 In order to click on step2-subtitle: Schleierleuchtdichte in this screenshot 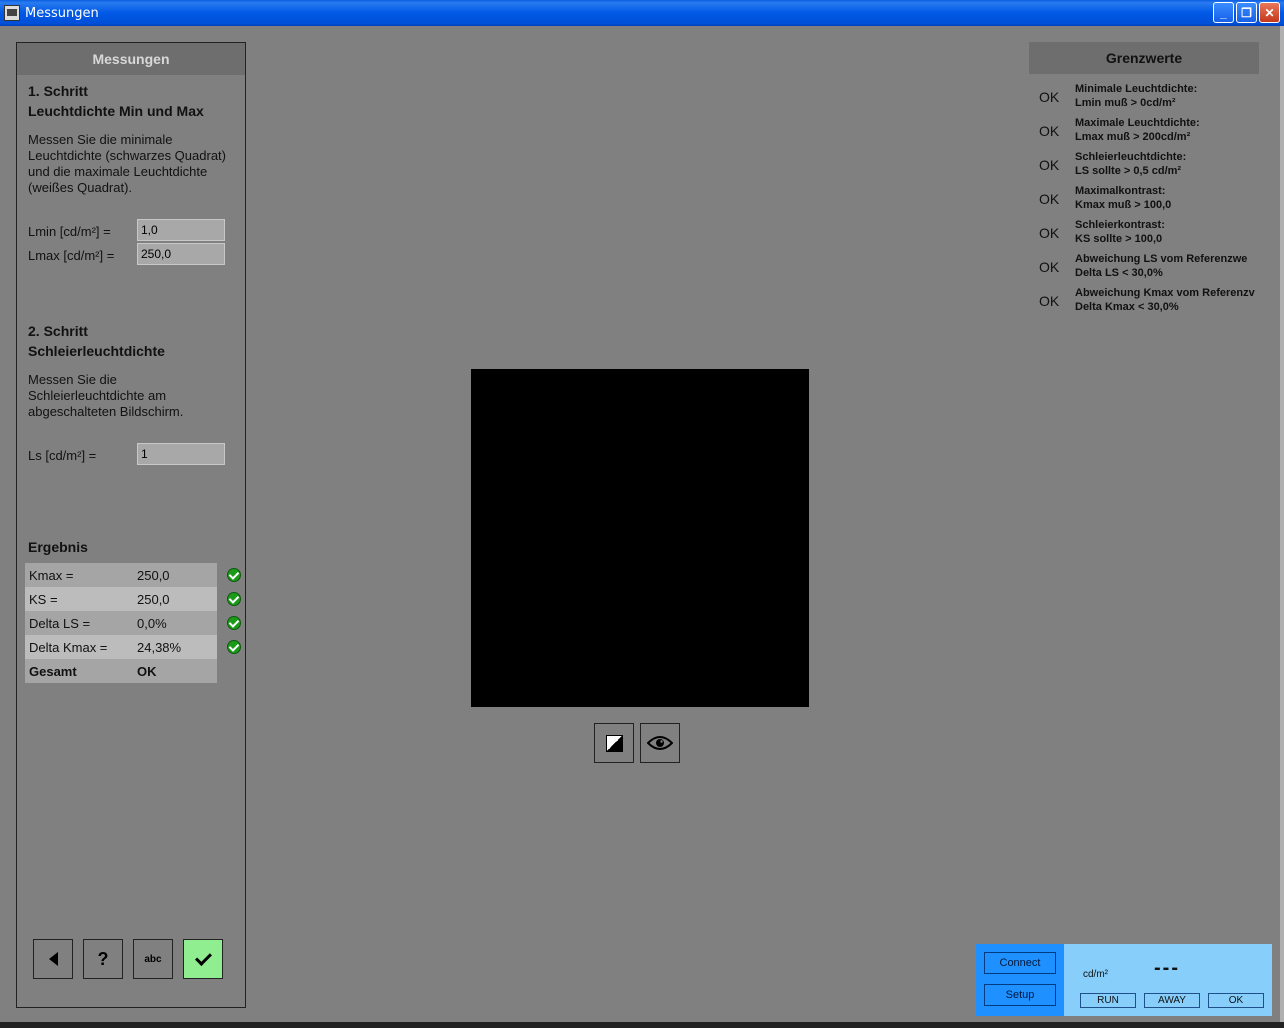, I will do `click(96, 351)`.